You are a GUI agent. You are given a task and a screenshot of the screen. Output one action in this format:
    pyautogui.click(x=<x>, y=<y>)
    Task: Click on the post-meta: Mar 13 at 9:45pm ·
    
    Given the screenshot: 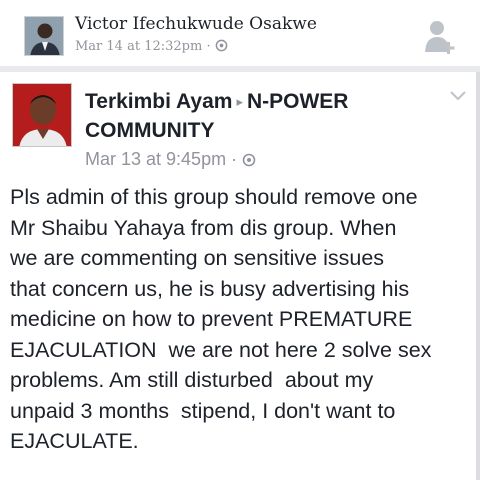 What is the action you would take?
    pyautogui.click(x=170, y=159)
    